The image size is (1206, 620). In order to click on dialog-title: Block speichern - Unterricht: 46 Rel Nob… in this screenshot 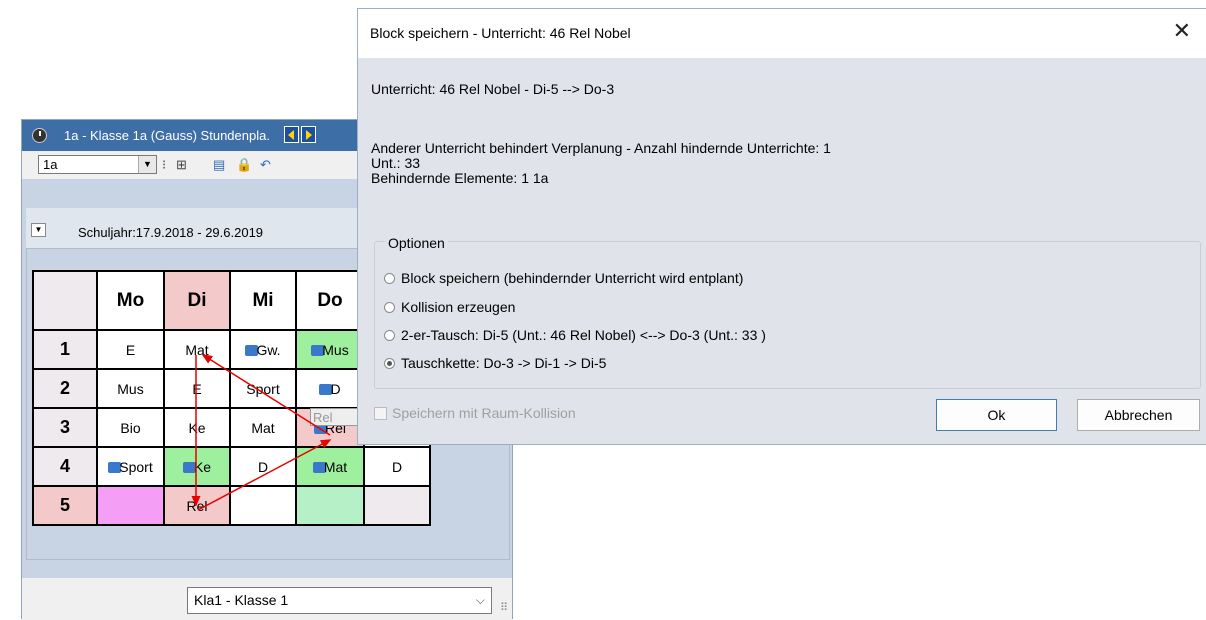, I will do `click(500, 33)`.